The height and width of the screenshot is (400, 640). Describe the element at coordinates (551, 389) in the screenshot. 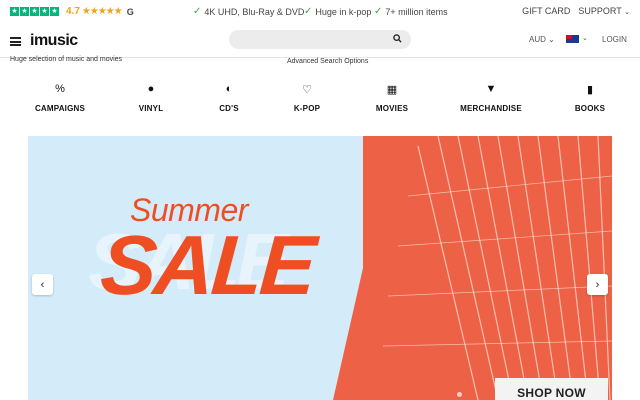

I see `shop-now-button: SHOP NOW` at that location.